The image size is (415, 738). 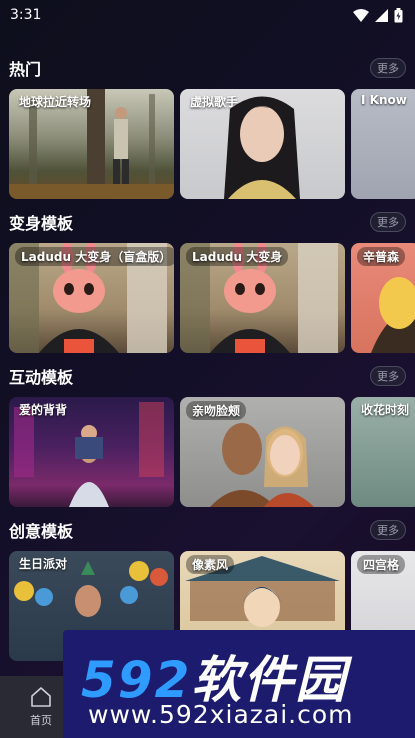 What do you see at coordinates (91, 452) in the screenshot?
I see `template-card: 爱的背背` at bounding box center [91, 452].